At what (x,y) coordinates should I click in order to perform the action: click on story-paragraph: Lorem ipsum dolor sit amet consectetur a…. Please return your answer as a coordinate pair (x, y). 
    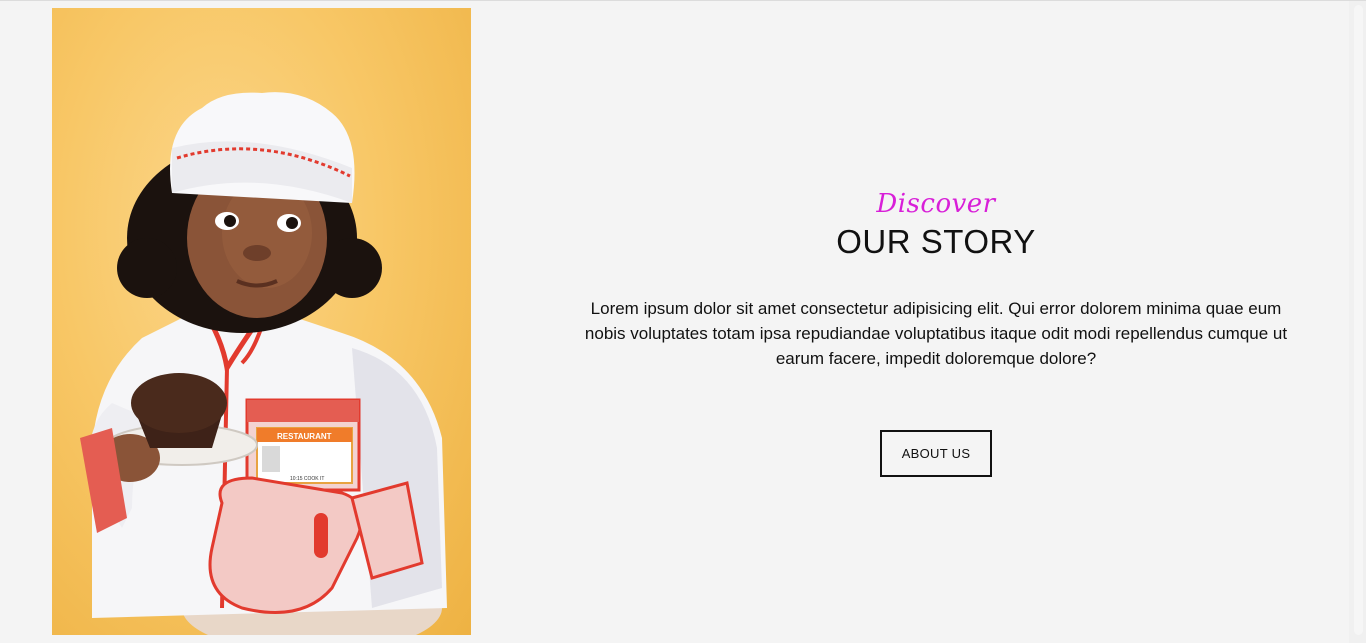
    Looking at the image, I should click on (936, 333).